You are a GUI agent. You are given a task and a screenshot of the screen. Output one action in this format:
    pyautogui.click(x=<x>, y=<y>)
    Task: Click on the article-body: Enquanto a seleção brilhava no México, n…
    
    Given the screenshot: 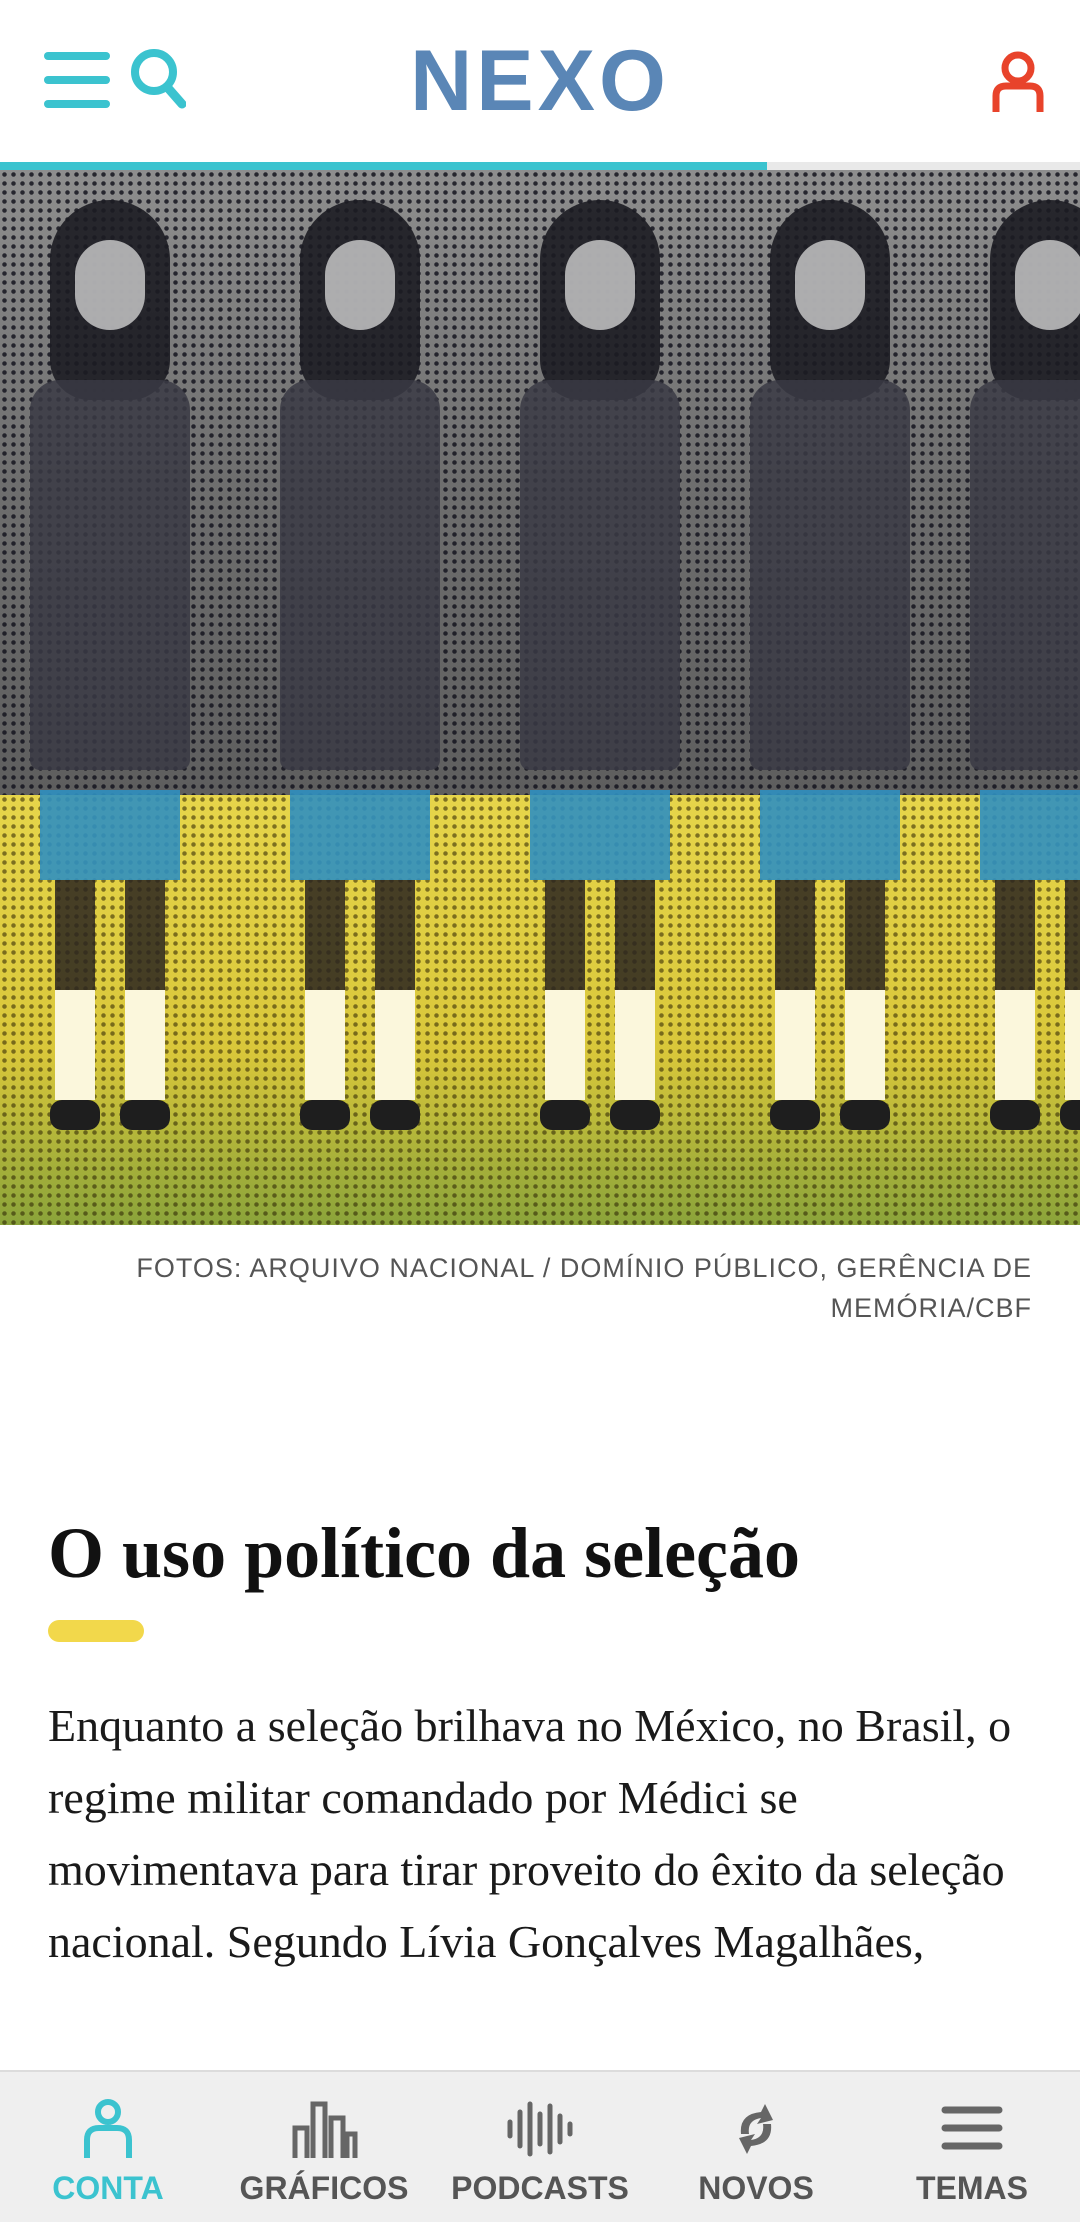 What is the action you would take?
    pyautogui.click(x=530, y=1833)
    